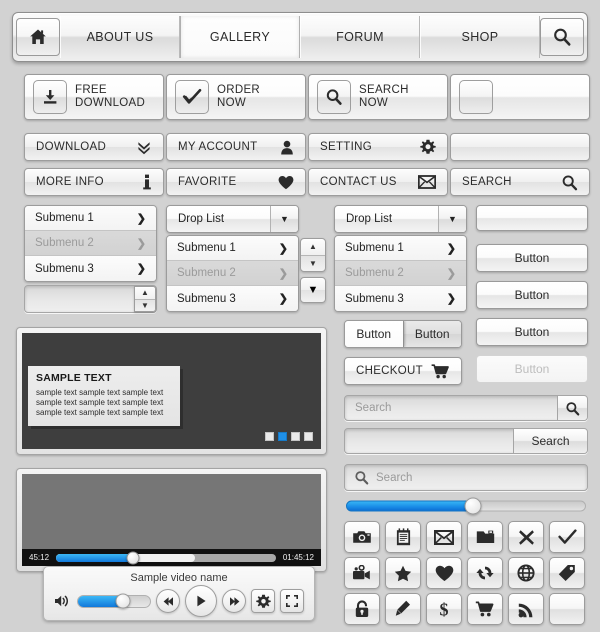 This screenshot has height=632, width=600. Describe the element at coordinates (400, 273) in the screenshot. I see `droplist-b-item-2: Submenu 2 ❯` at that location.